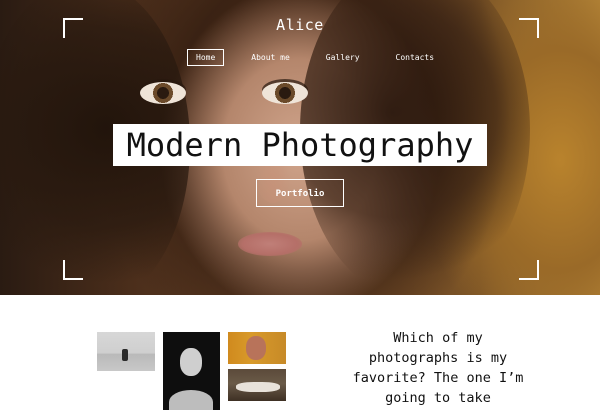  I want to click on main-nav: Home About me Gallery Contacts, so click(315, 57).